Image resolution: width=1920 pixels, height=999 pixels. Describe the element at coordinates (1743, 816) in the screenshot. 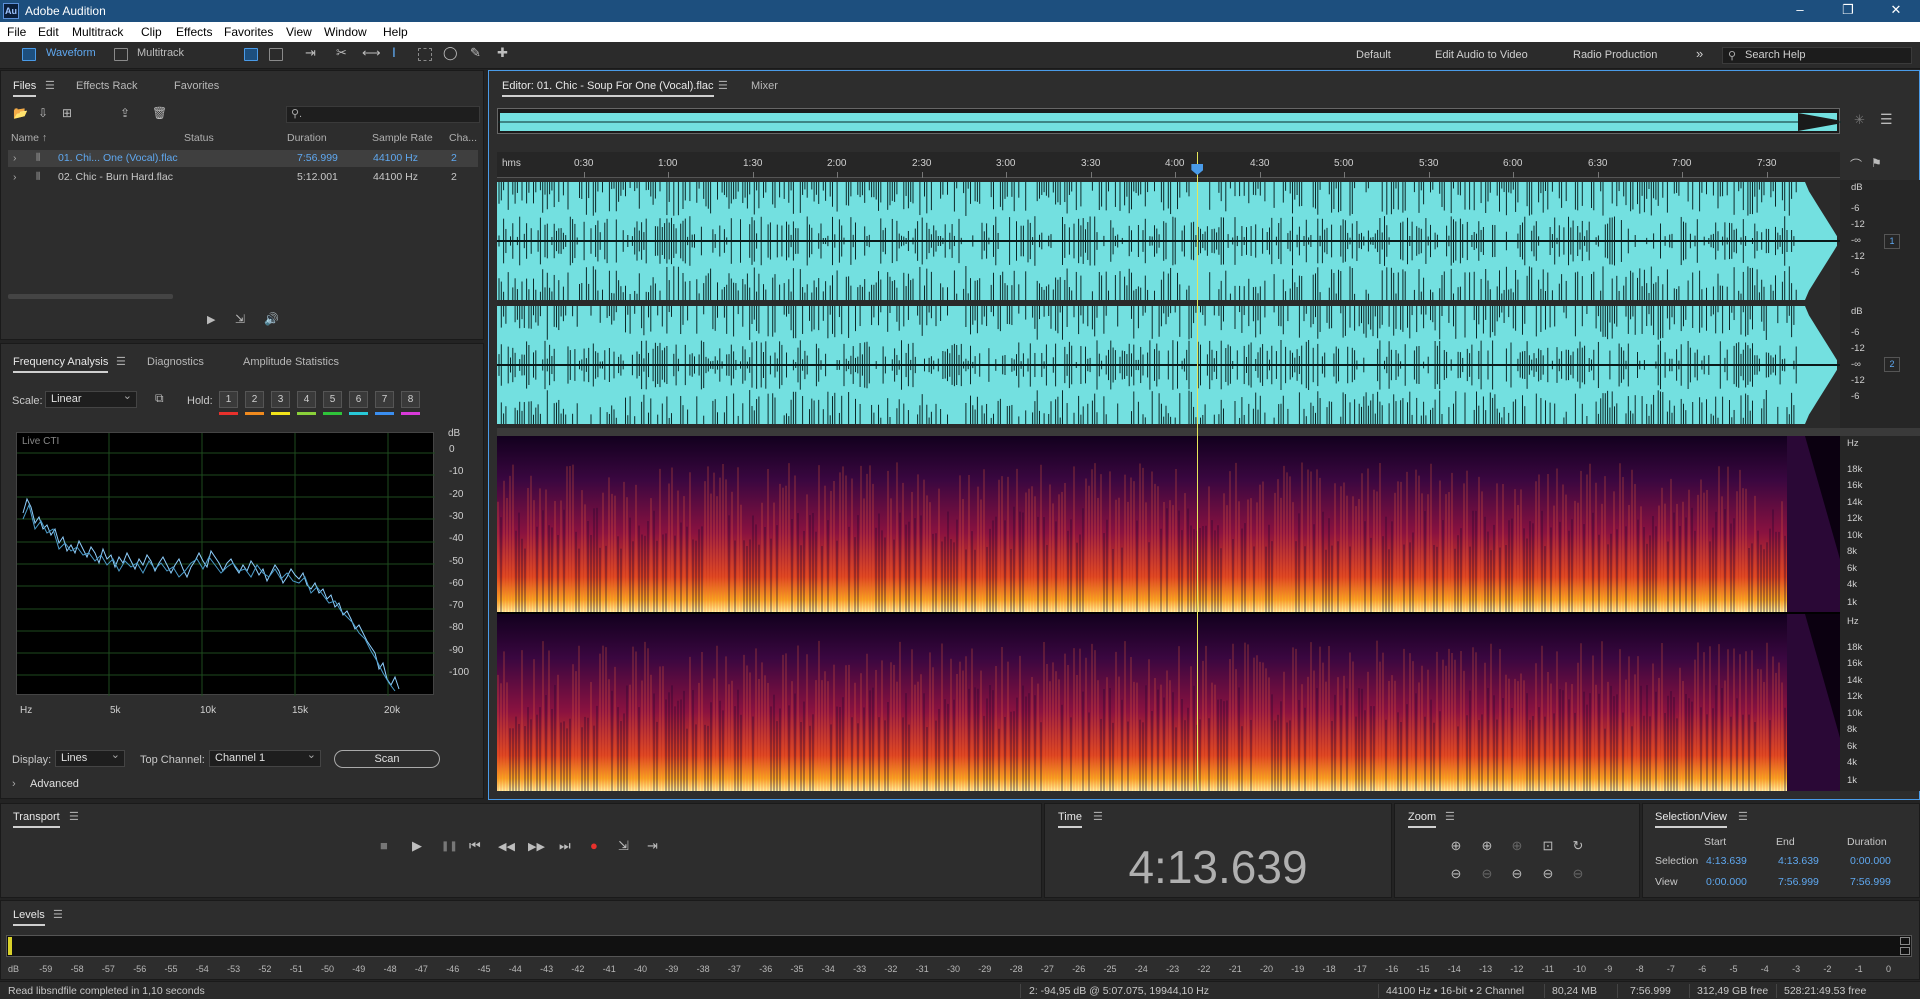

I see `selection-view-menu-icon: ☰` at that location.